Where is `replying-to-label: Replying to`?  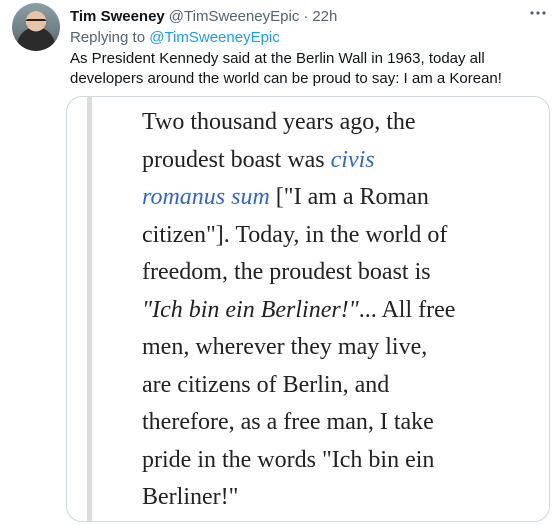
replying-to-label: Replying to is located at coordinates (108, 37).